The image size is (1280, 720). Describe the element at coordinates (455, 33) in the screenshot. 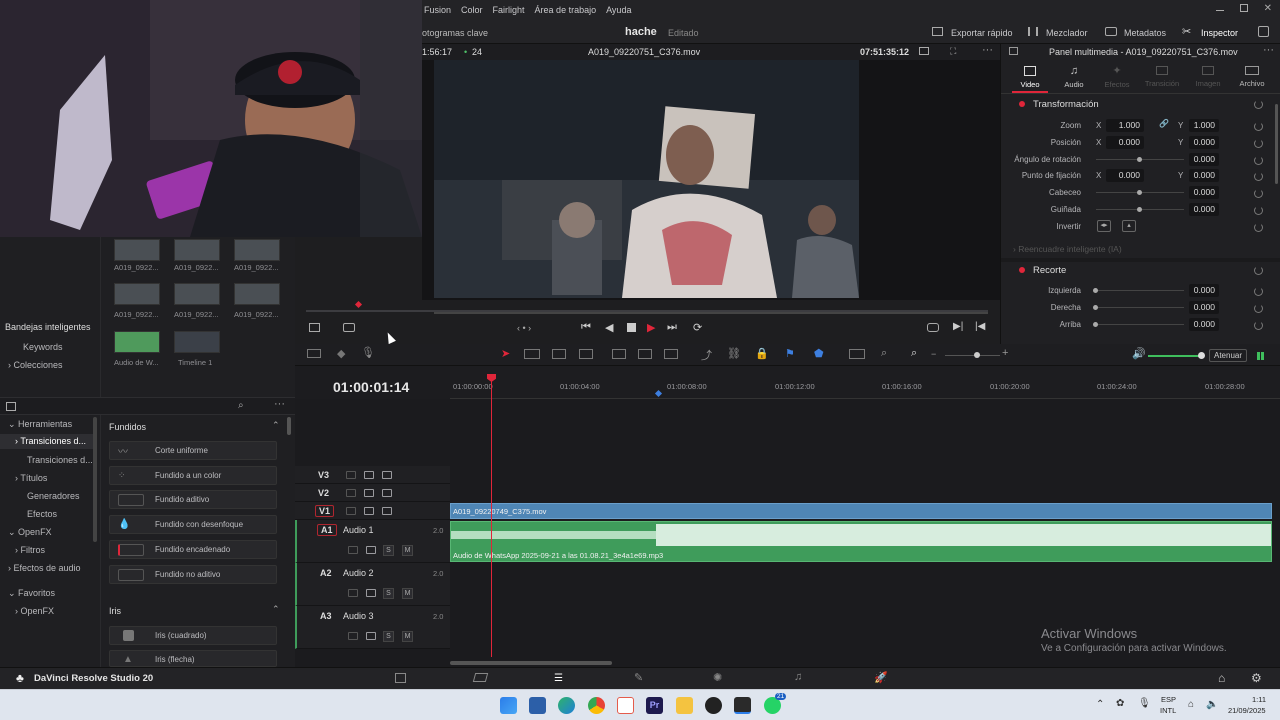

I see `keyframes-tab: otogramas clave` at that location.